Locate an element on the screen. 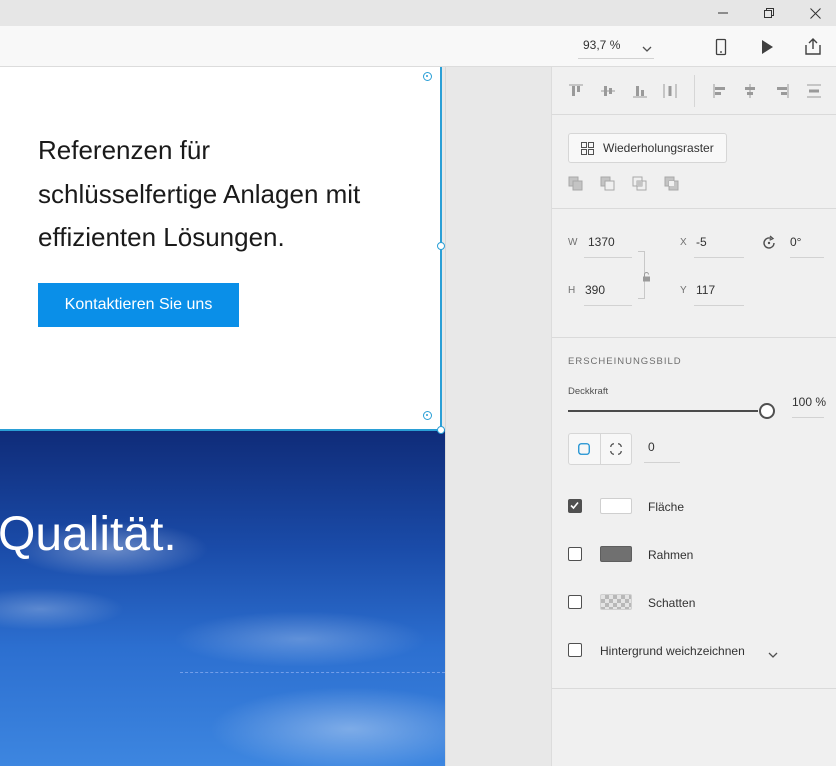  play-button is located at coordinates (767, 47).